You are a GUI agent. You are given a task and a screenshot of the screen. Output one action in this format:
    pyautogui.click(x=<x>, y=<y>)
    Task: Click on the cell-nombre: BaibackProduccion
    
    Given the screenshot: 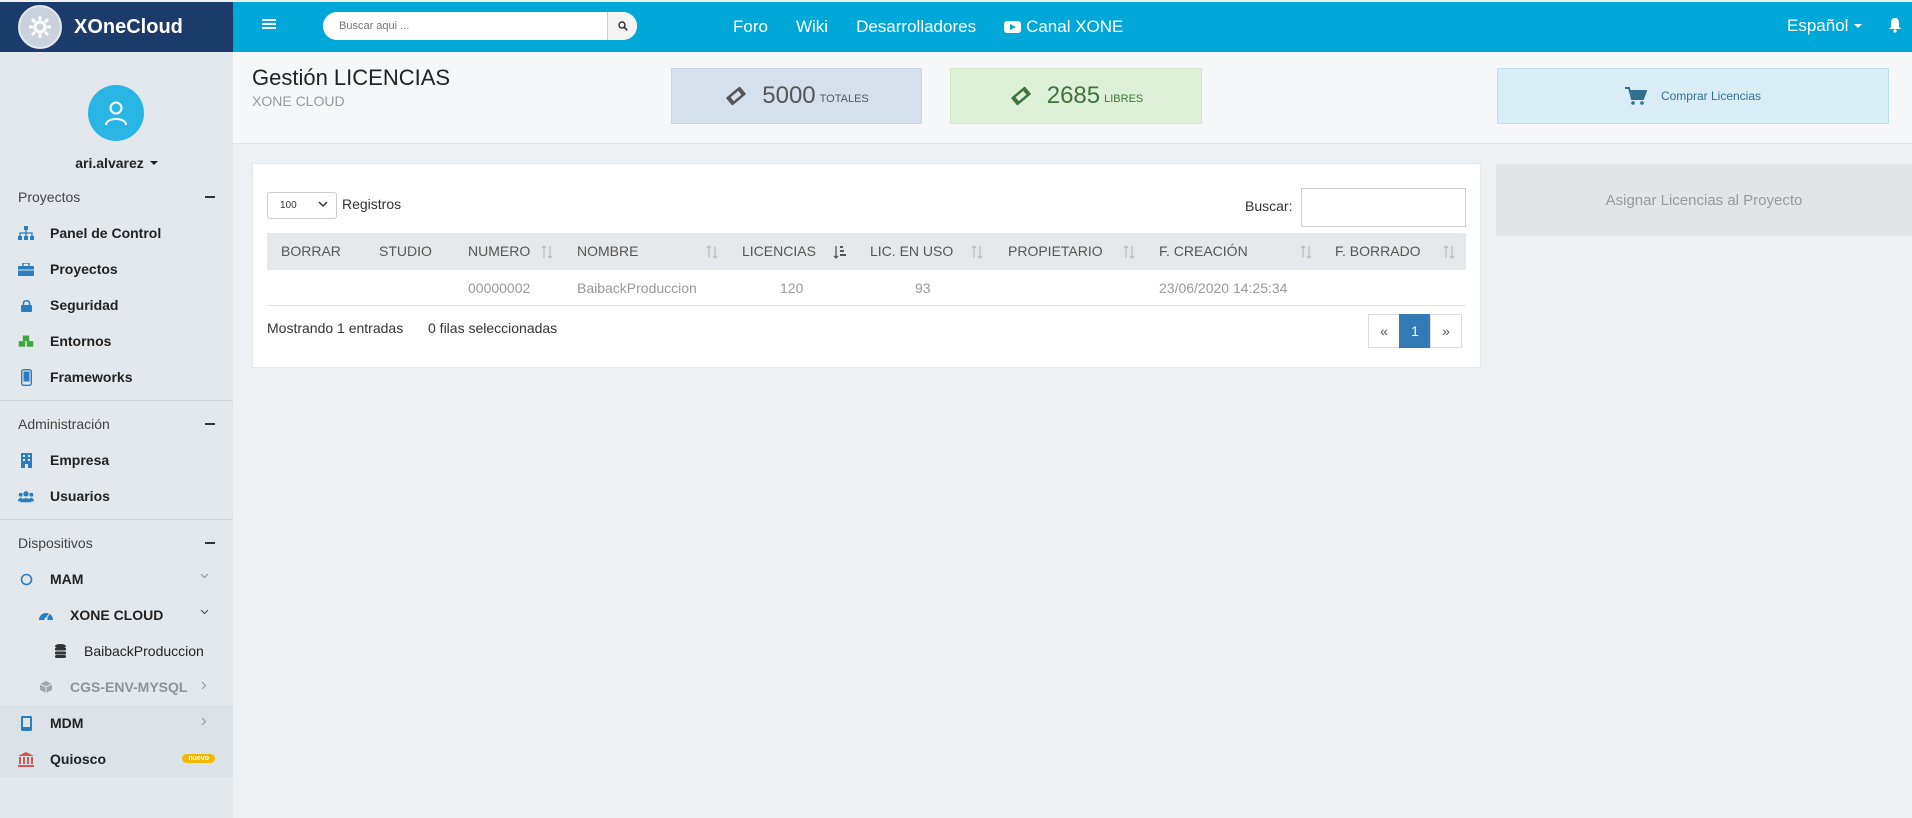 What is the action you would take?
    pyautogui.click(x=637, y=288)
    